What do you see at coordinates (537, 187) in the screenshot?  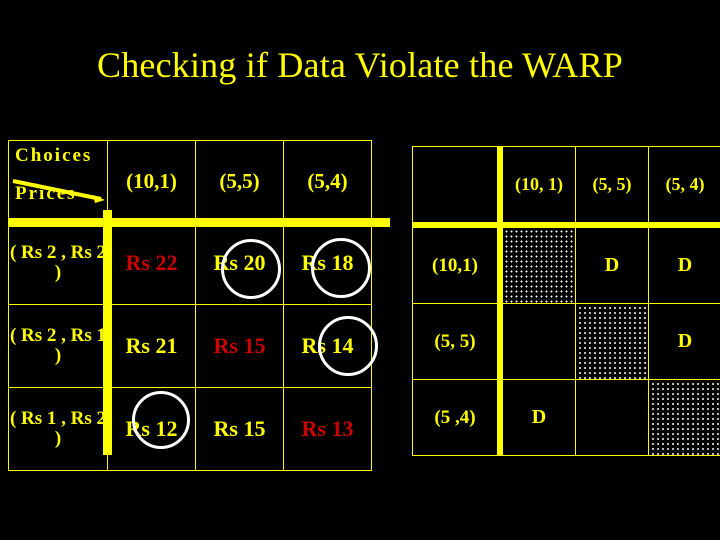 I see `column-header: (10, 1)` at bounding box center [537, 187].